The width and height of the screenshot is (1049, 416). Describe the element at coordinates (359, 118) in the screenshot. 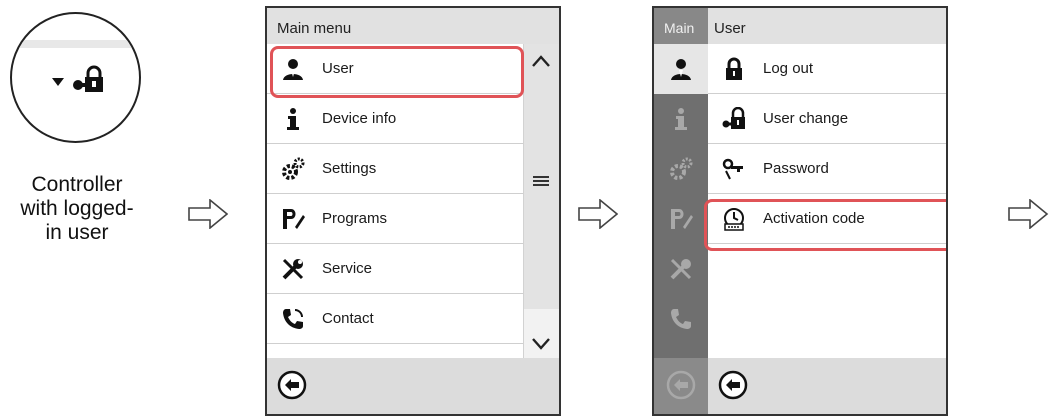

I see `menu-item-label: Device info` at that location.